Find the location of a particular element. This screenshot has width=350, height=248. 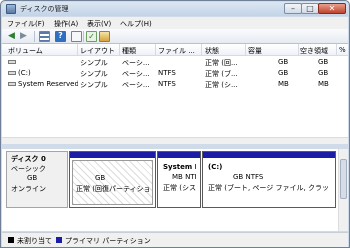

partition-status: 正常 (ブート, ページ ファイル, クラッ is located at coordinates (268, 188).